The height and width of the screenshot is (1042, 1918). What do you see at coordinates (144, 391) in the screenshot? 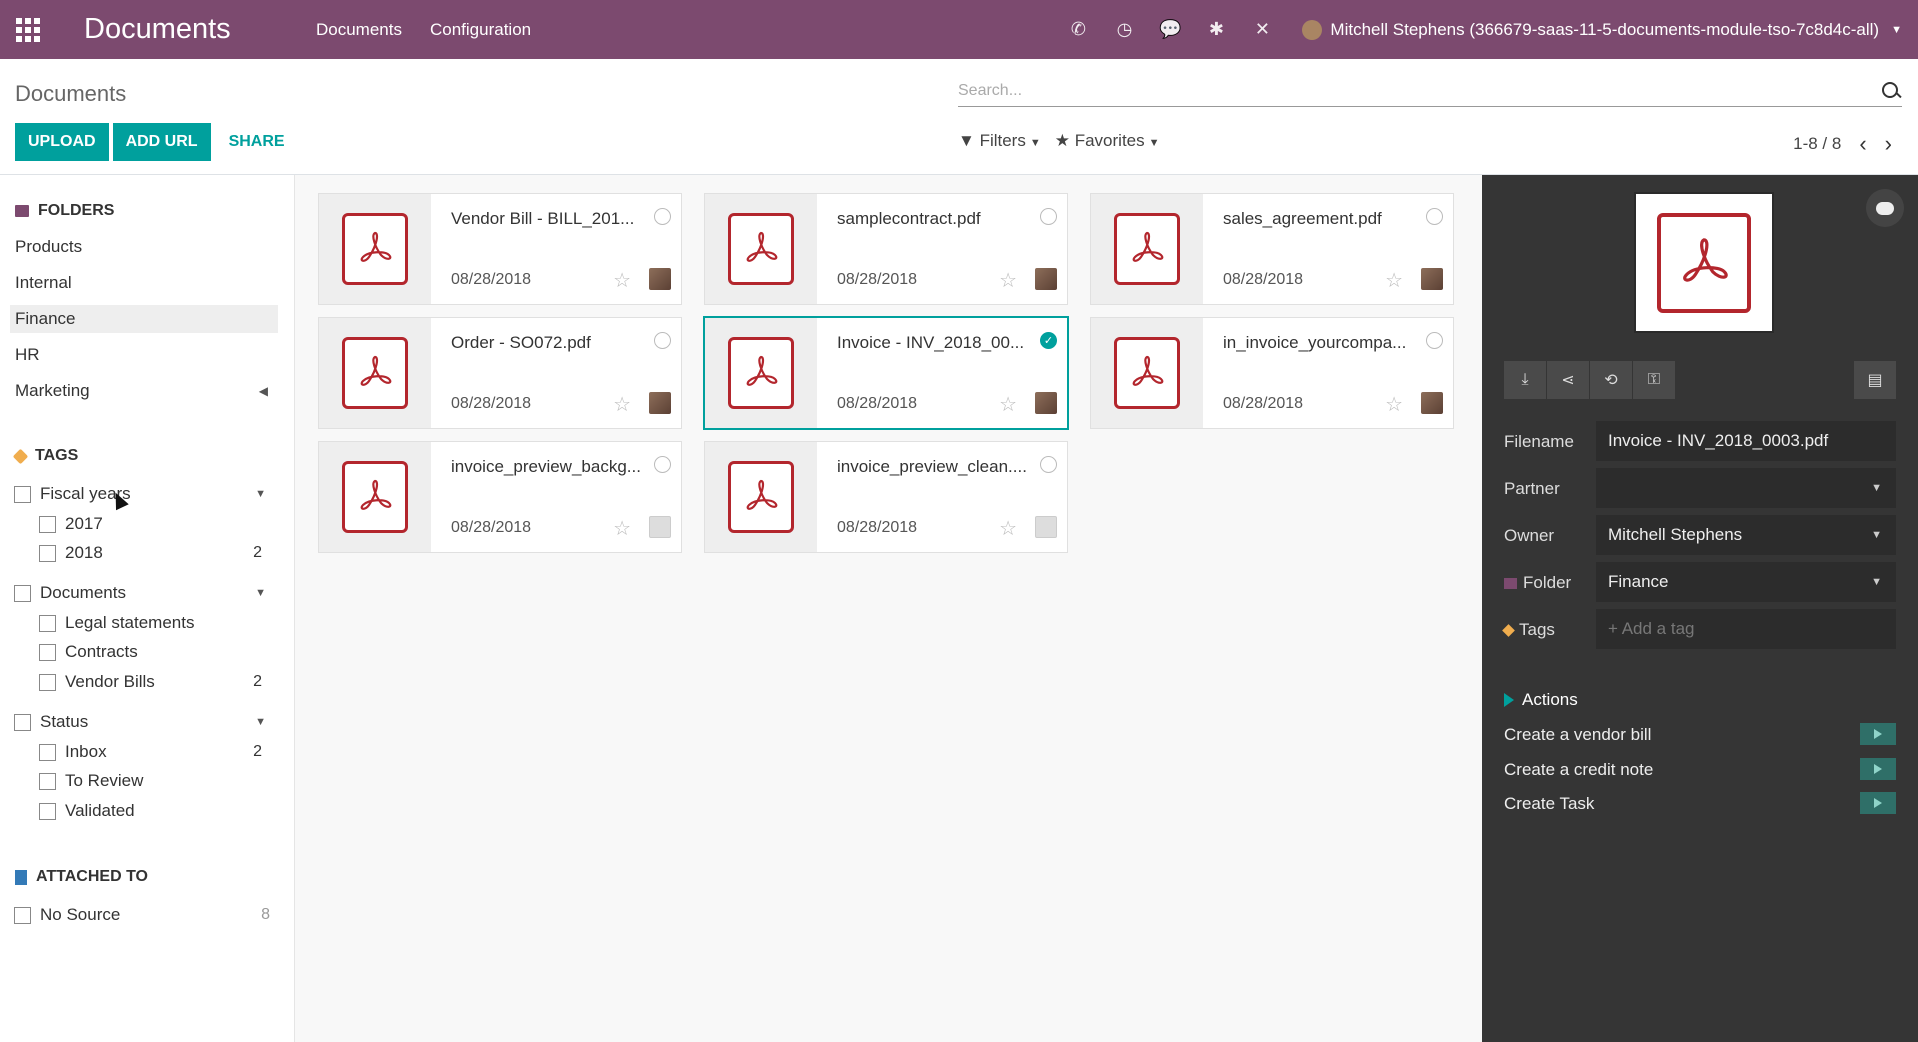
I see `folder-item-marketing: Marketing ◀` at bounding box center [144, 391].